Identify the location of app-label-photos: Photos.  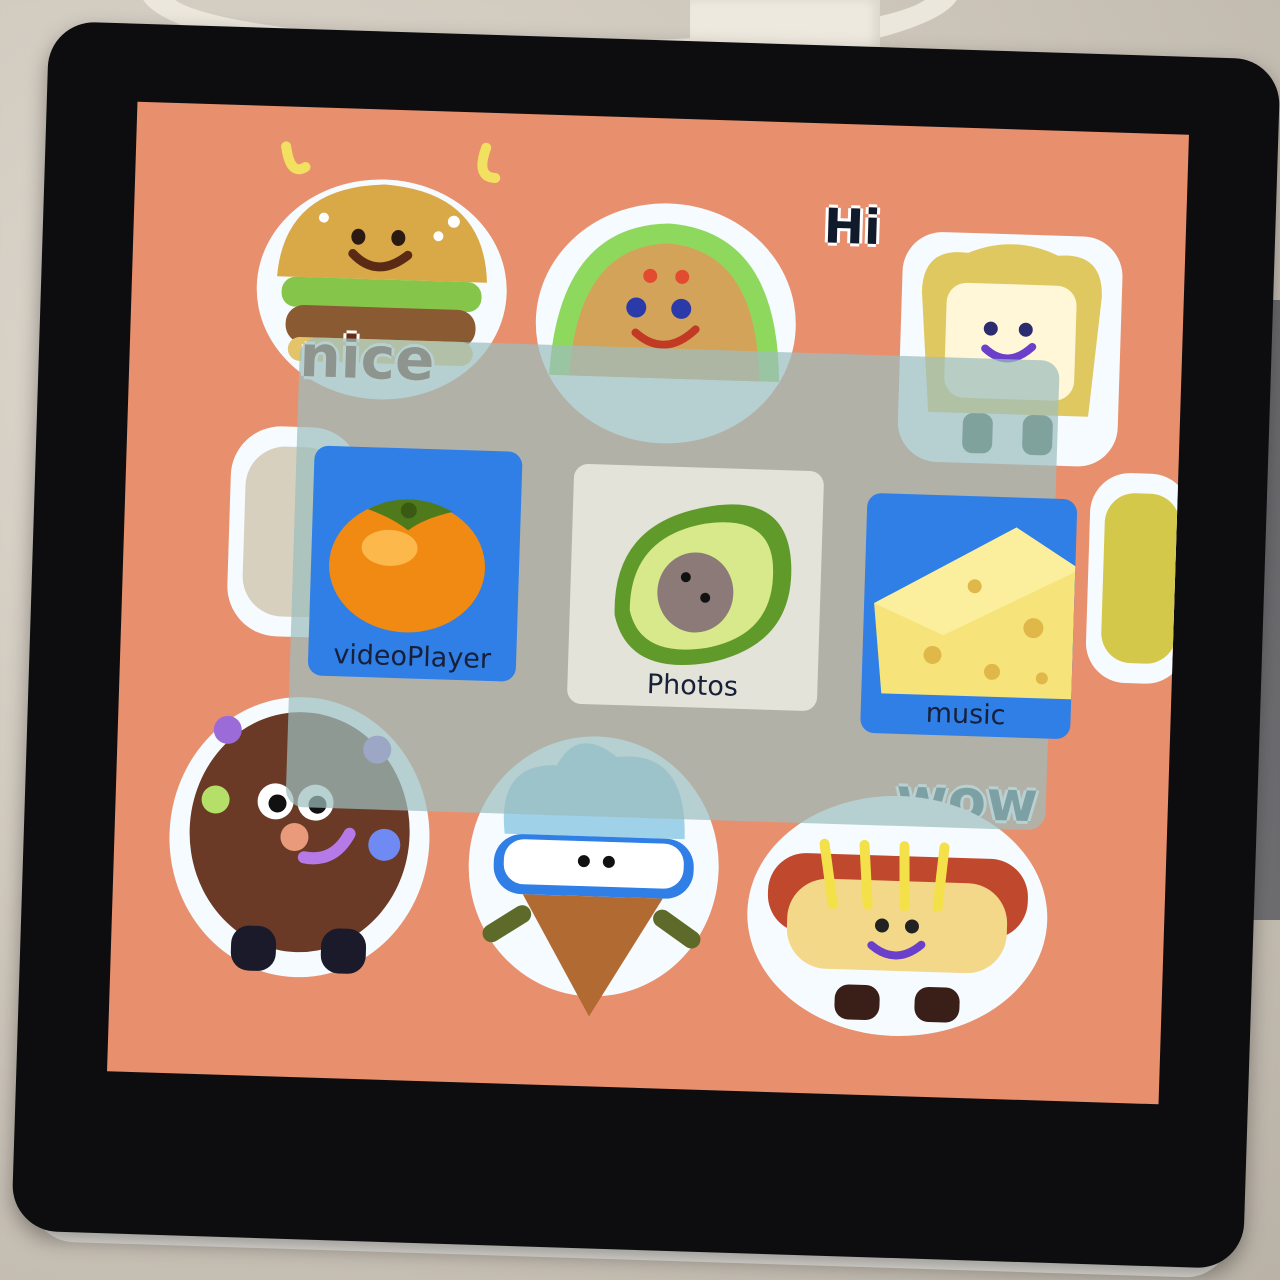
(692, 686).